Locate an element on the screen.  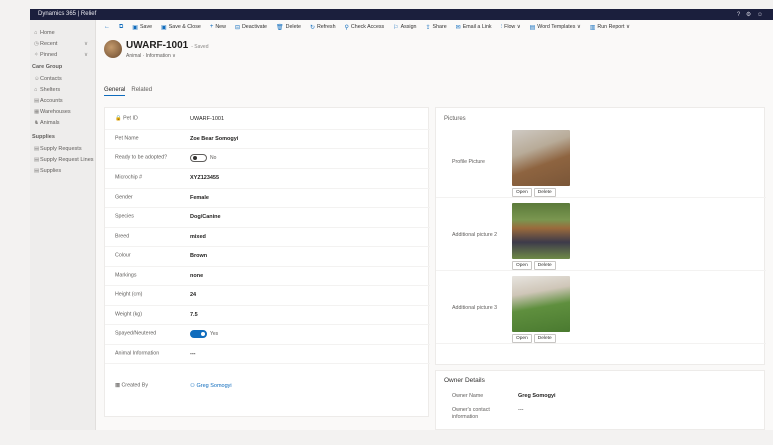
field-value: Dog/Canine is located at coordinates (205, 217).